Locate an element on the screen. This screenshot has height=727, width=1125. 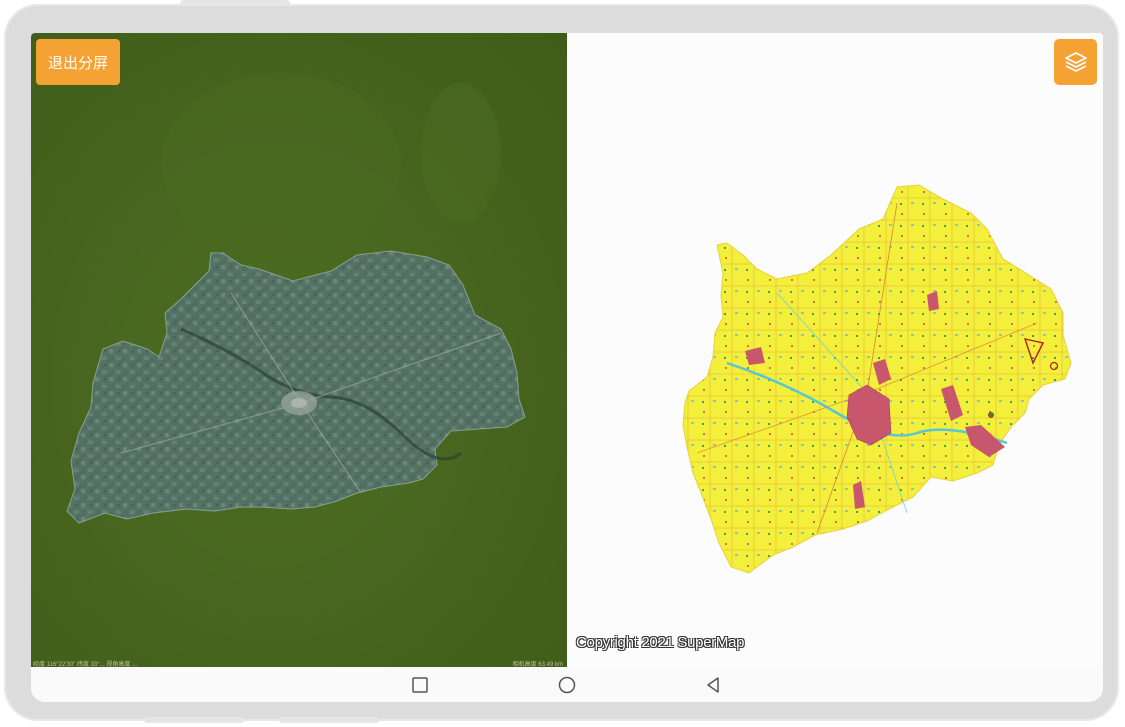
recents-button is located at coordinates (420, 685).